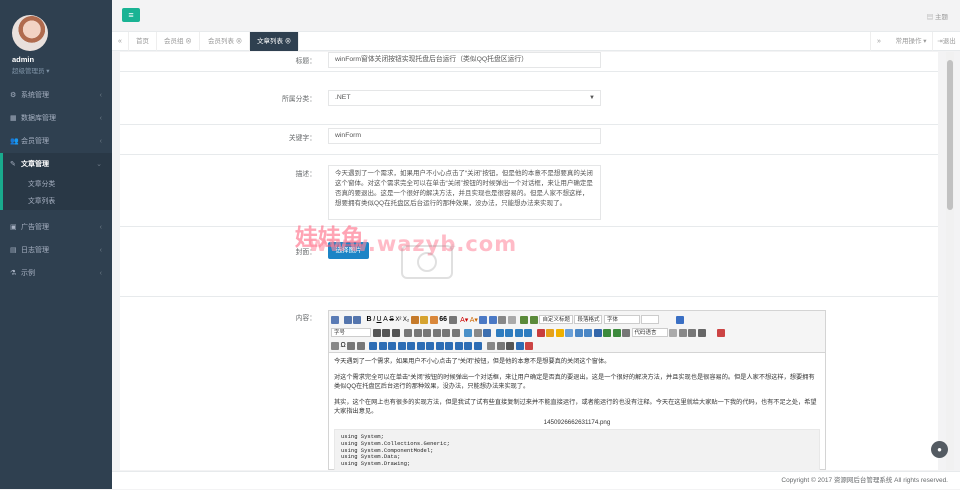 Image resolution: width=960 pixels, height=490 pixels. Describe the element at coordinates (510, 345) in the screenshot. I see `drafts-icon` at that location.